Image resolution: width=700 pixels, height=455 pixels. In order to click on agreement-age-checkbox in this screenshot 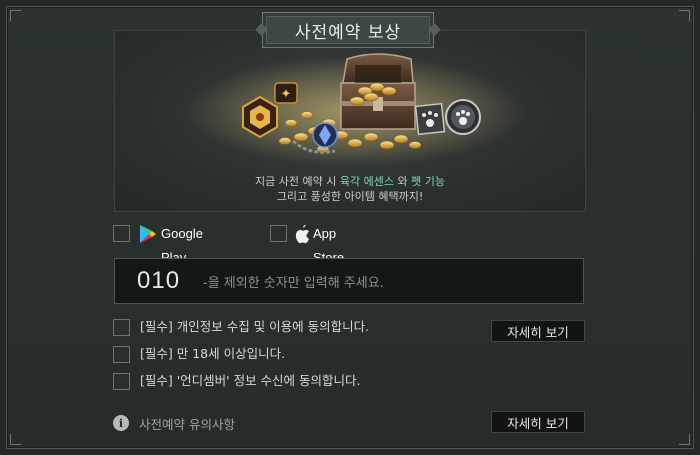, I will do `click(121, 354)`.